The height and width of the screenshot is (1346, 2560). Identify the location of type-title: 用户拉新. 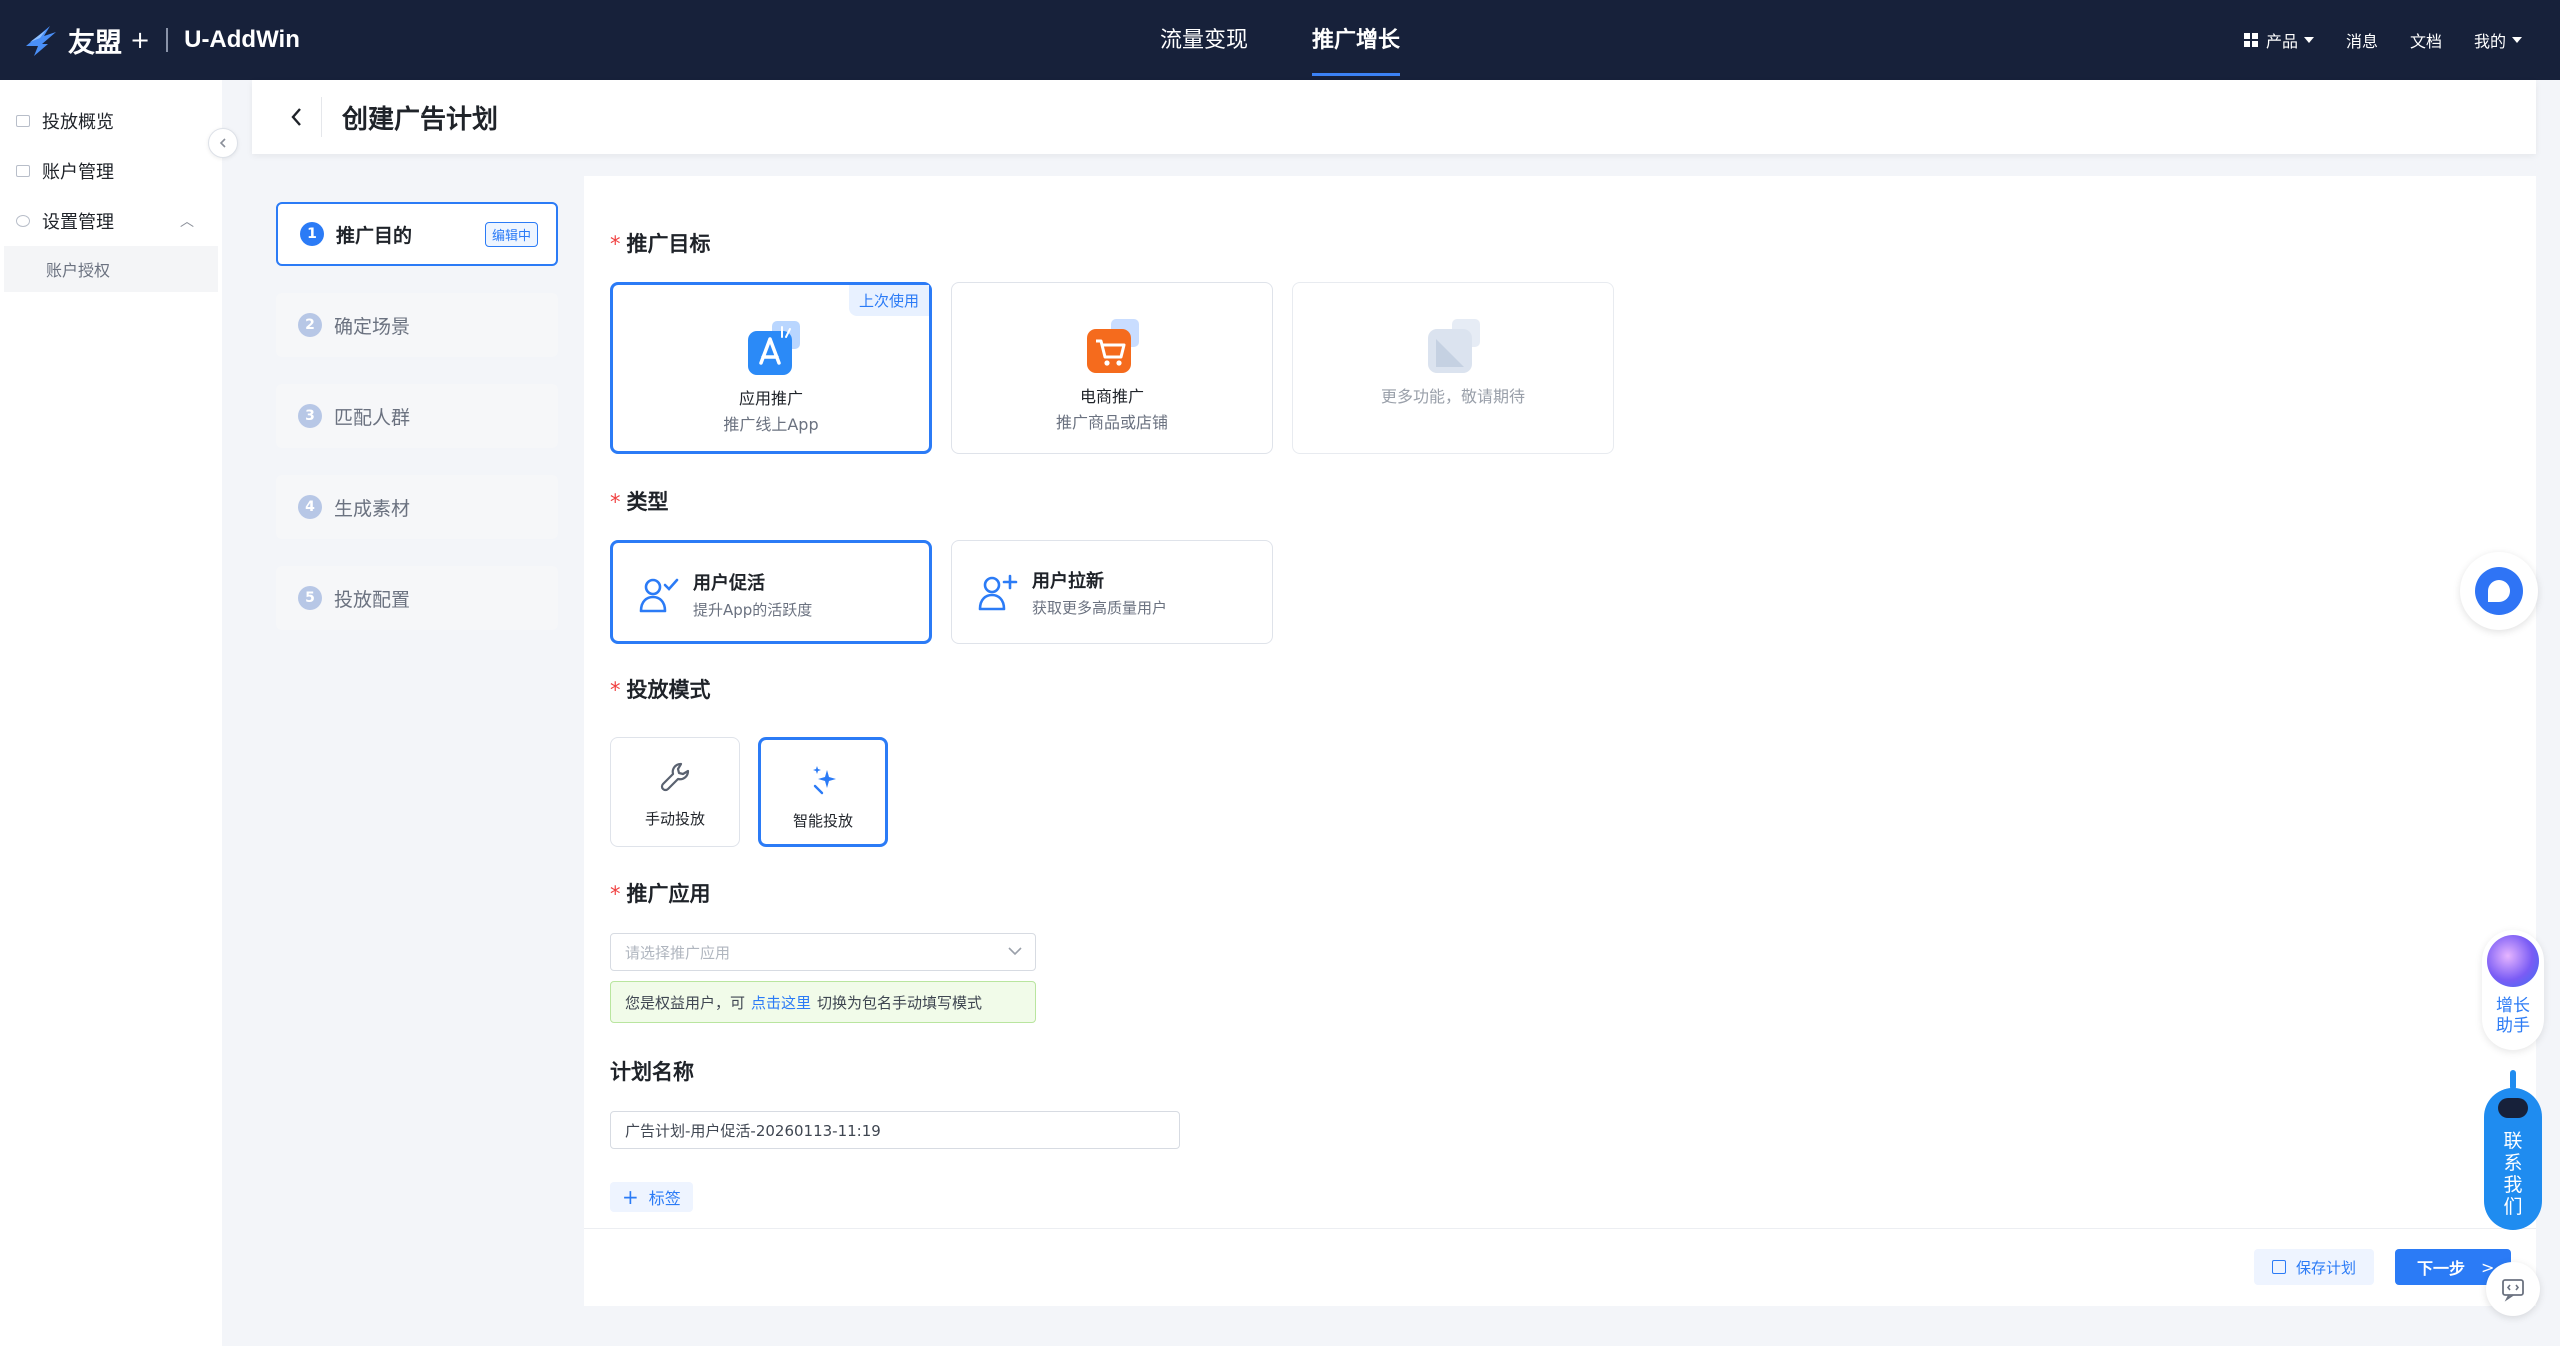
(1068, 581).